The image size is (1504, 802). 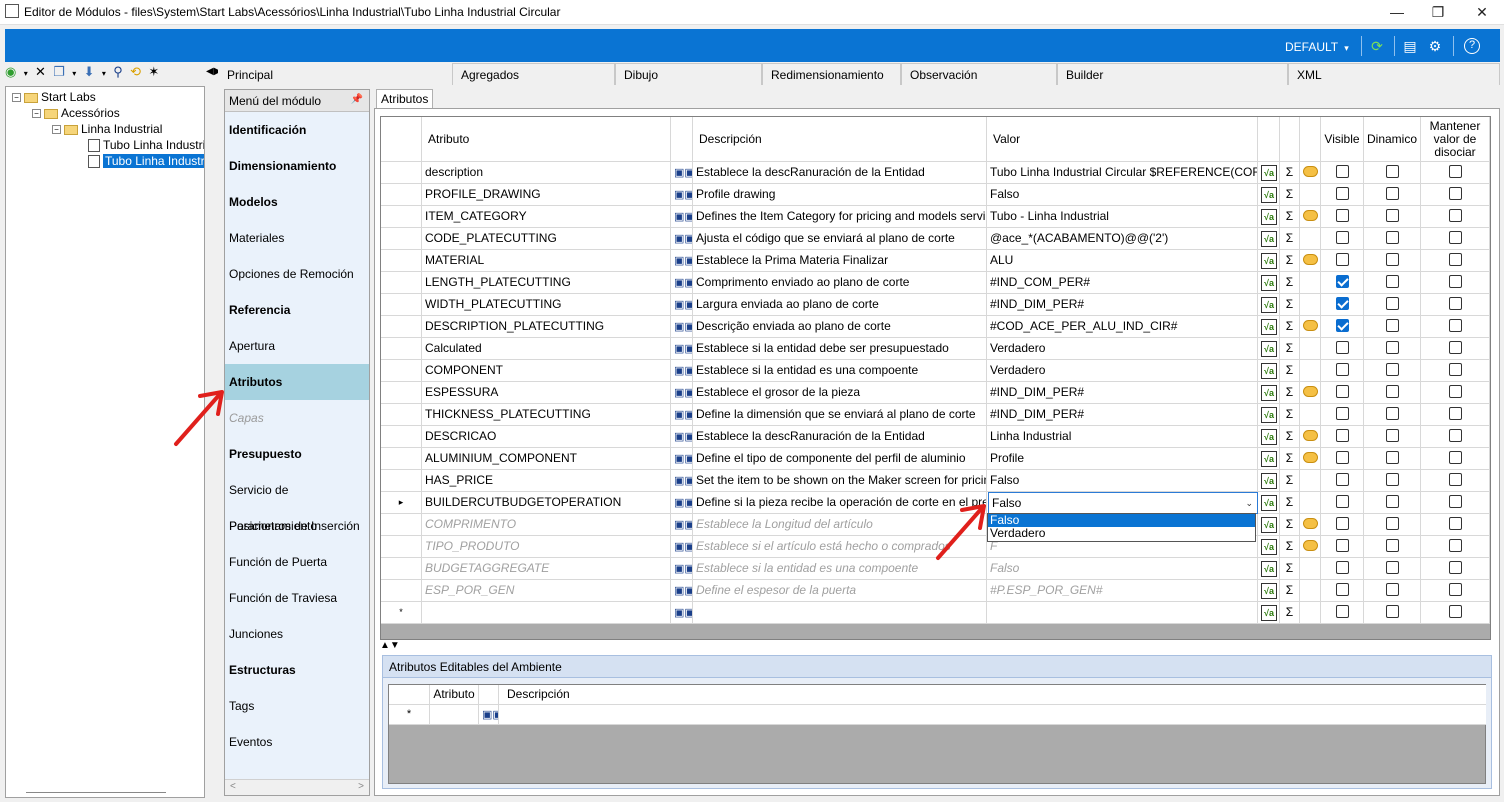 What do you see at coordinates (840, 326) in the screenshot?
I see `descripcion-cell: Descrição enviada ao plano de corte` at bounding box center [840, 326].